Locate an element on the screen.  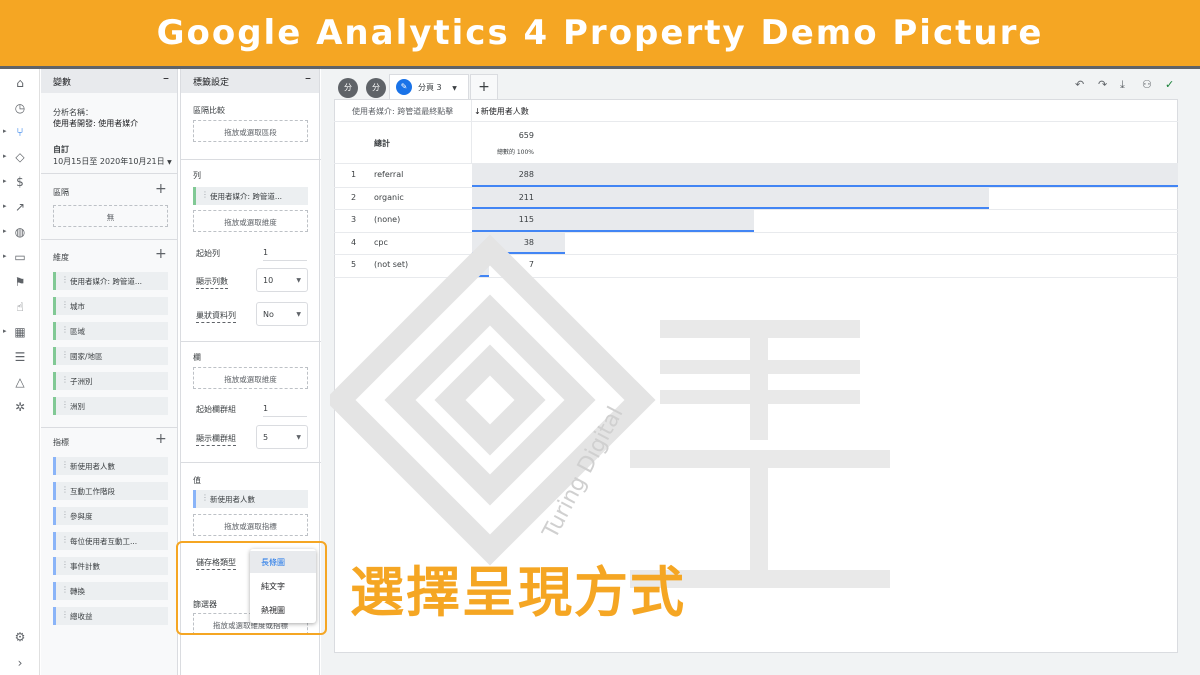
metric-chip: ⋮ 參與度 is located at coordinates (110, 516).